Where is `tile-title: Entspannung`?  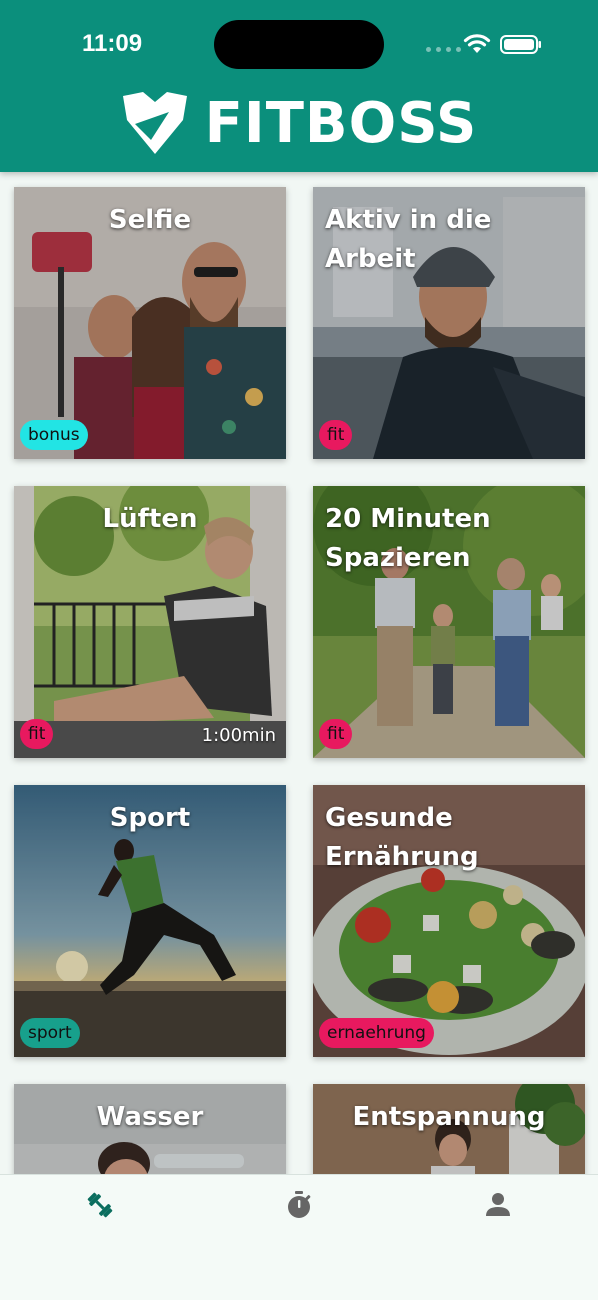 tile-title: Entspannung is located at coordinates (449, 1117).